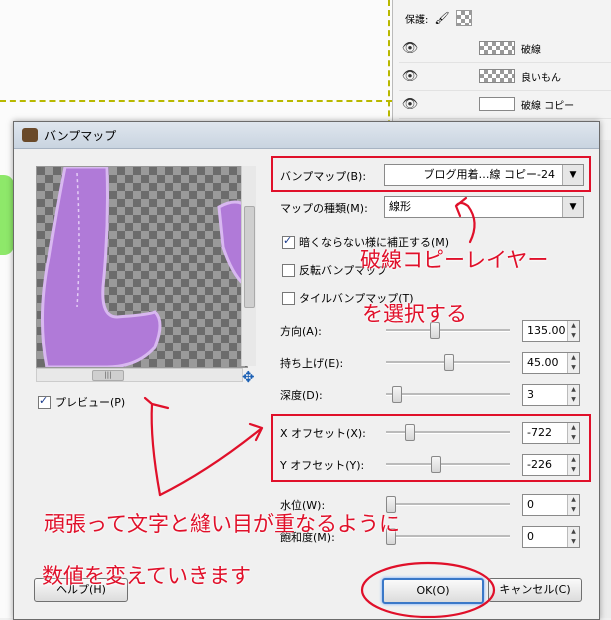 This screenshot has width=611, height=620. What do you see at coordinates (551, 395) in the screenshot?
I see `param-spinbox: 3 ▲ ▼` at bounding box center [551, 395].